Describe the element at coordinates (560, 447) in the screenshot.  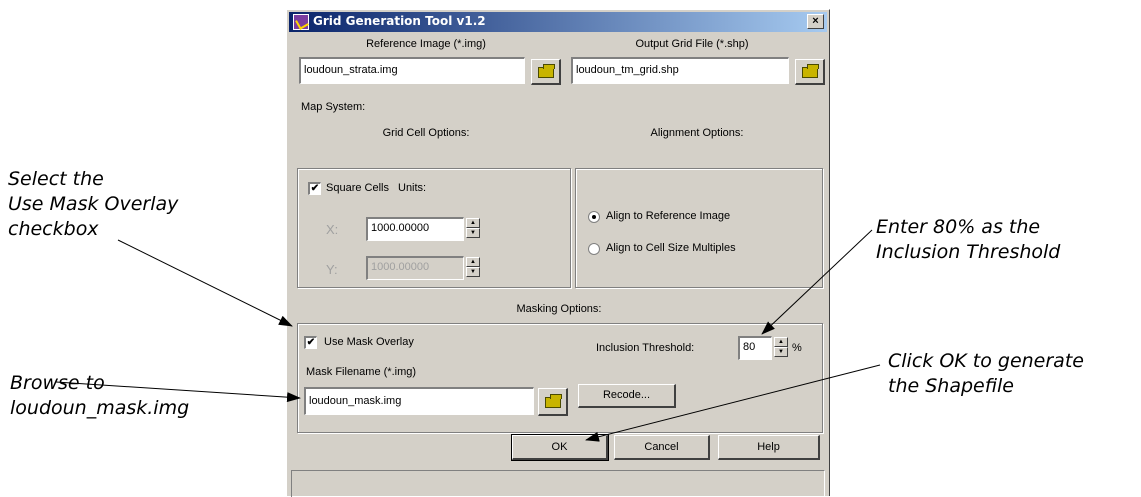
I see `ok-button: OK` at that location.